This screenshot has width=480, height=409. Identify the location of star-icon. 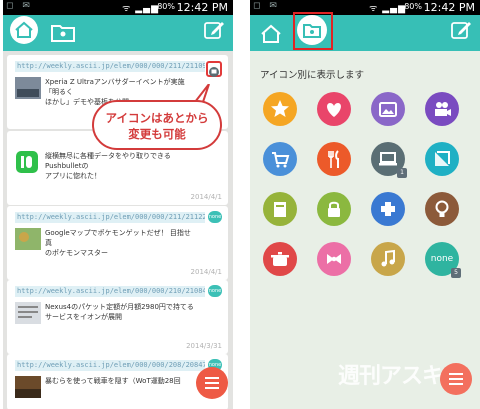
(280, 109).